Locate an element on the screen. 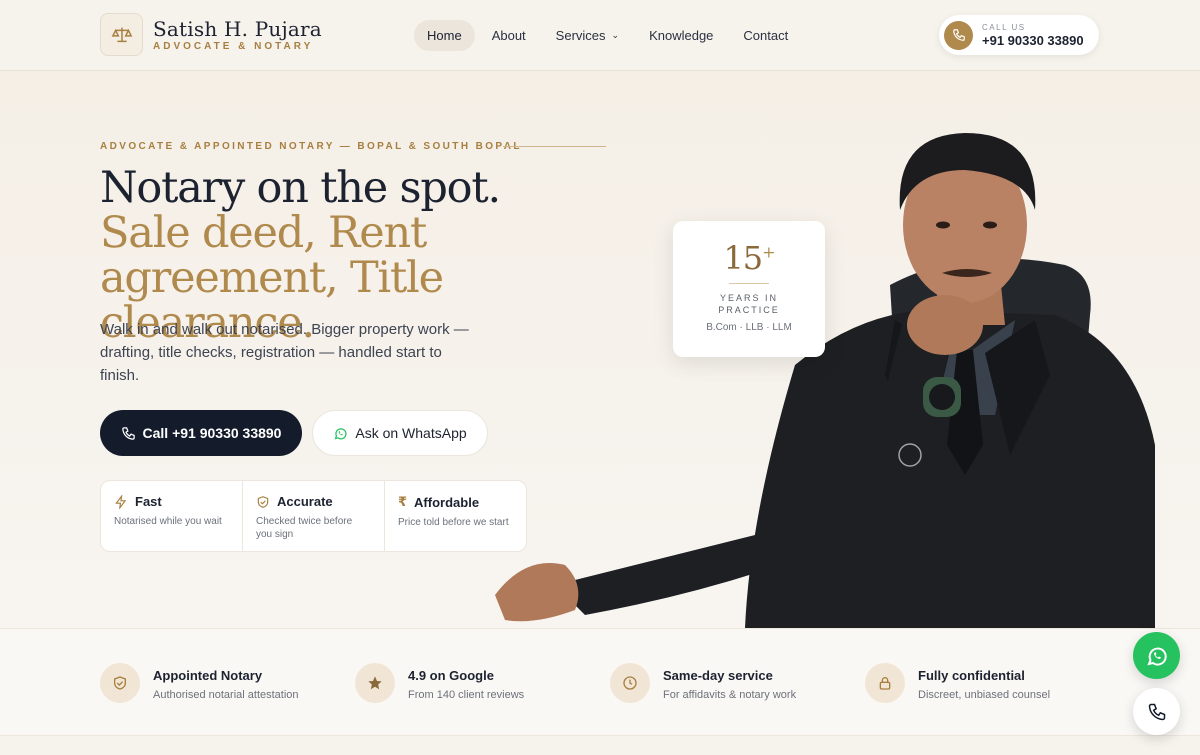 The image size is (1200, 755). nav-home: Home is located at coordinates (444, 35).